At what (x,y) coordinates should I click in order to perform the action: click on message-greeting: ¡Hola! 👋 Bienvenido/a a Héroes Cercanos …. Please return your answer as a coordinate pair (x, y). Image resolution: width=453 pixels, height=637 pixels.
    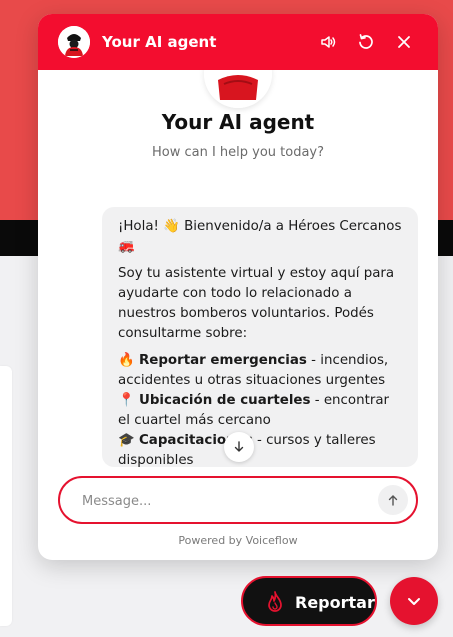
    Looking at the image, I should click on (260, 236).